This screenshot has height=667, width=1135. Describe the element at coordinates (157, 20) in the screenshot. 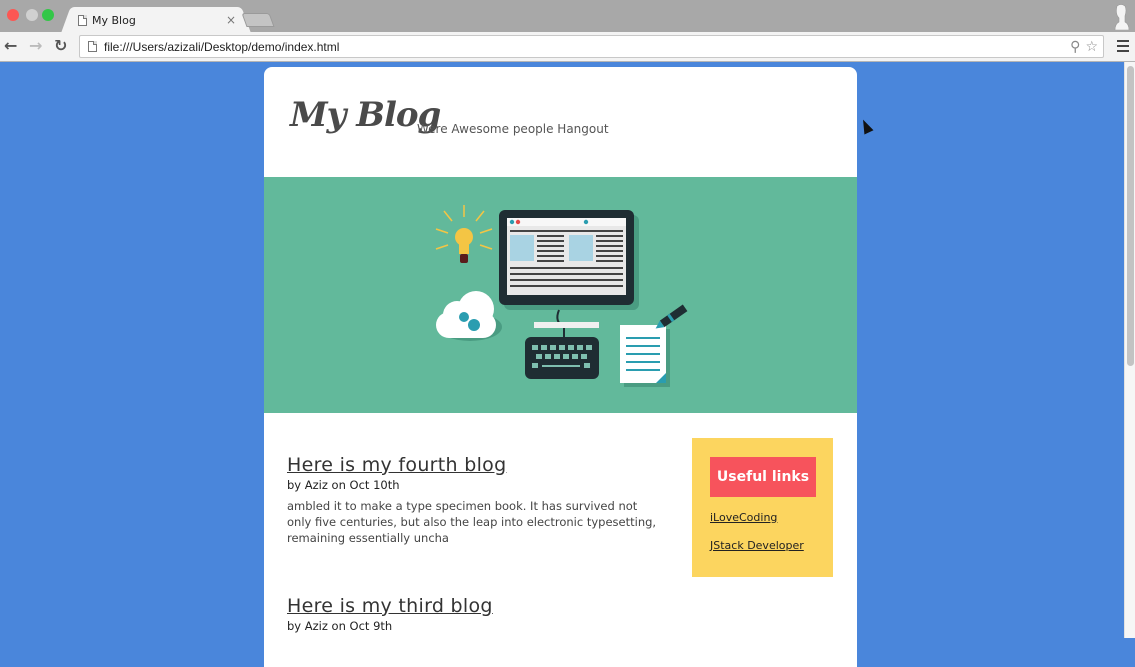

I see `tab-content: My Blog ×` at that location.